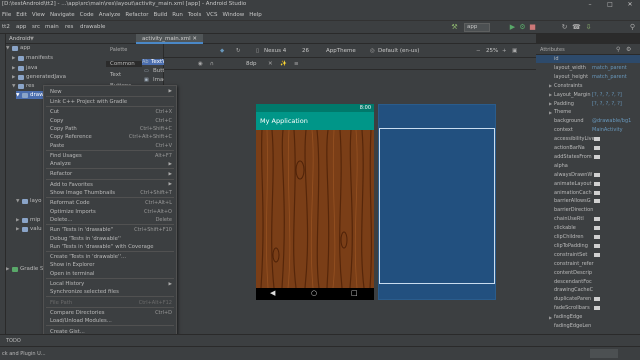 Image resolution: width=640 pixels, height=360 pixels. I want to click on attribute-row: layout_height match_parent, so click(588, 77).